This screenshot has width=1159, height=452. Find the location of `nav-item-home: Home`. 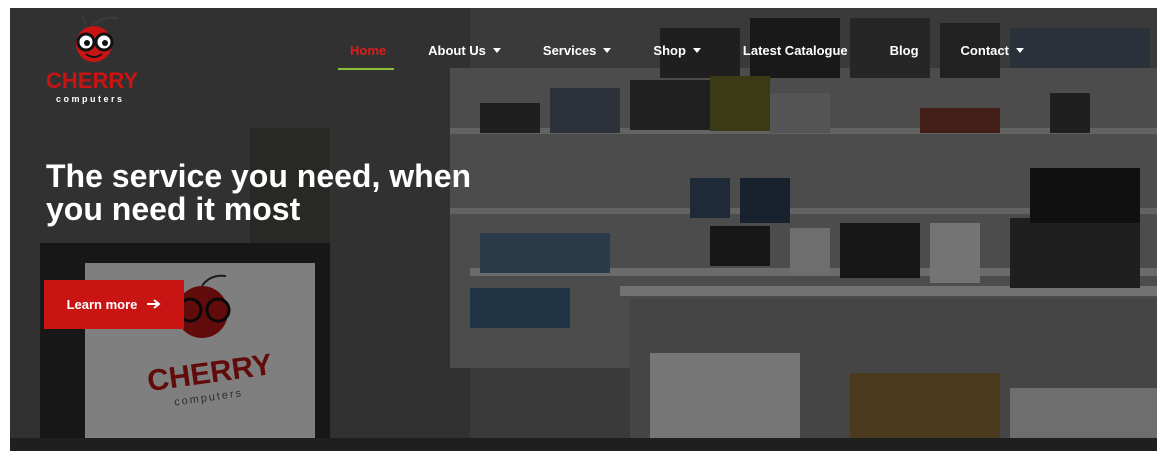

nav-item-home: Home is located at coordinates (366, 56).